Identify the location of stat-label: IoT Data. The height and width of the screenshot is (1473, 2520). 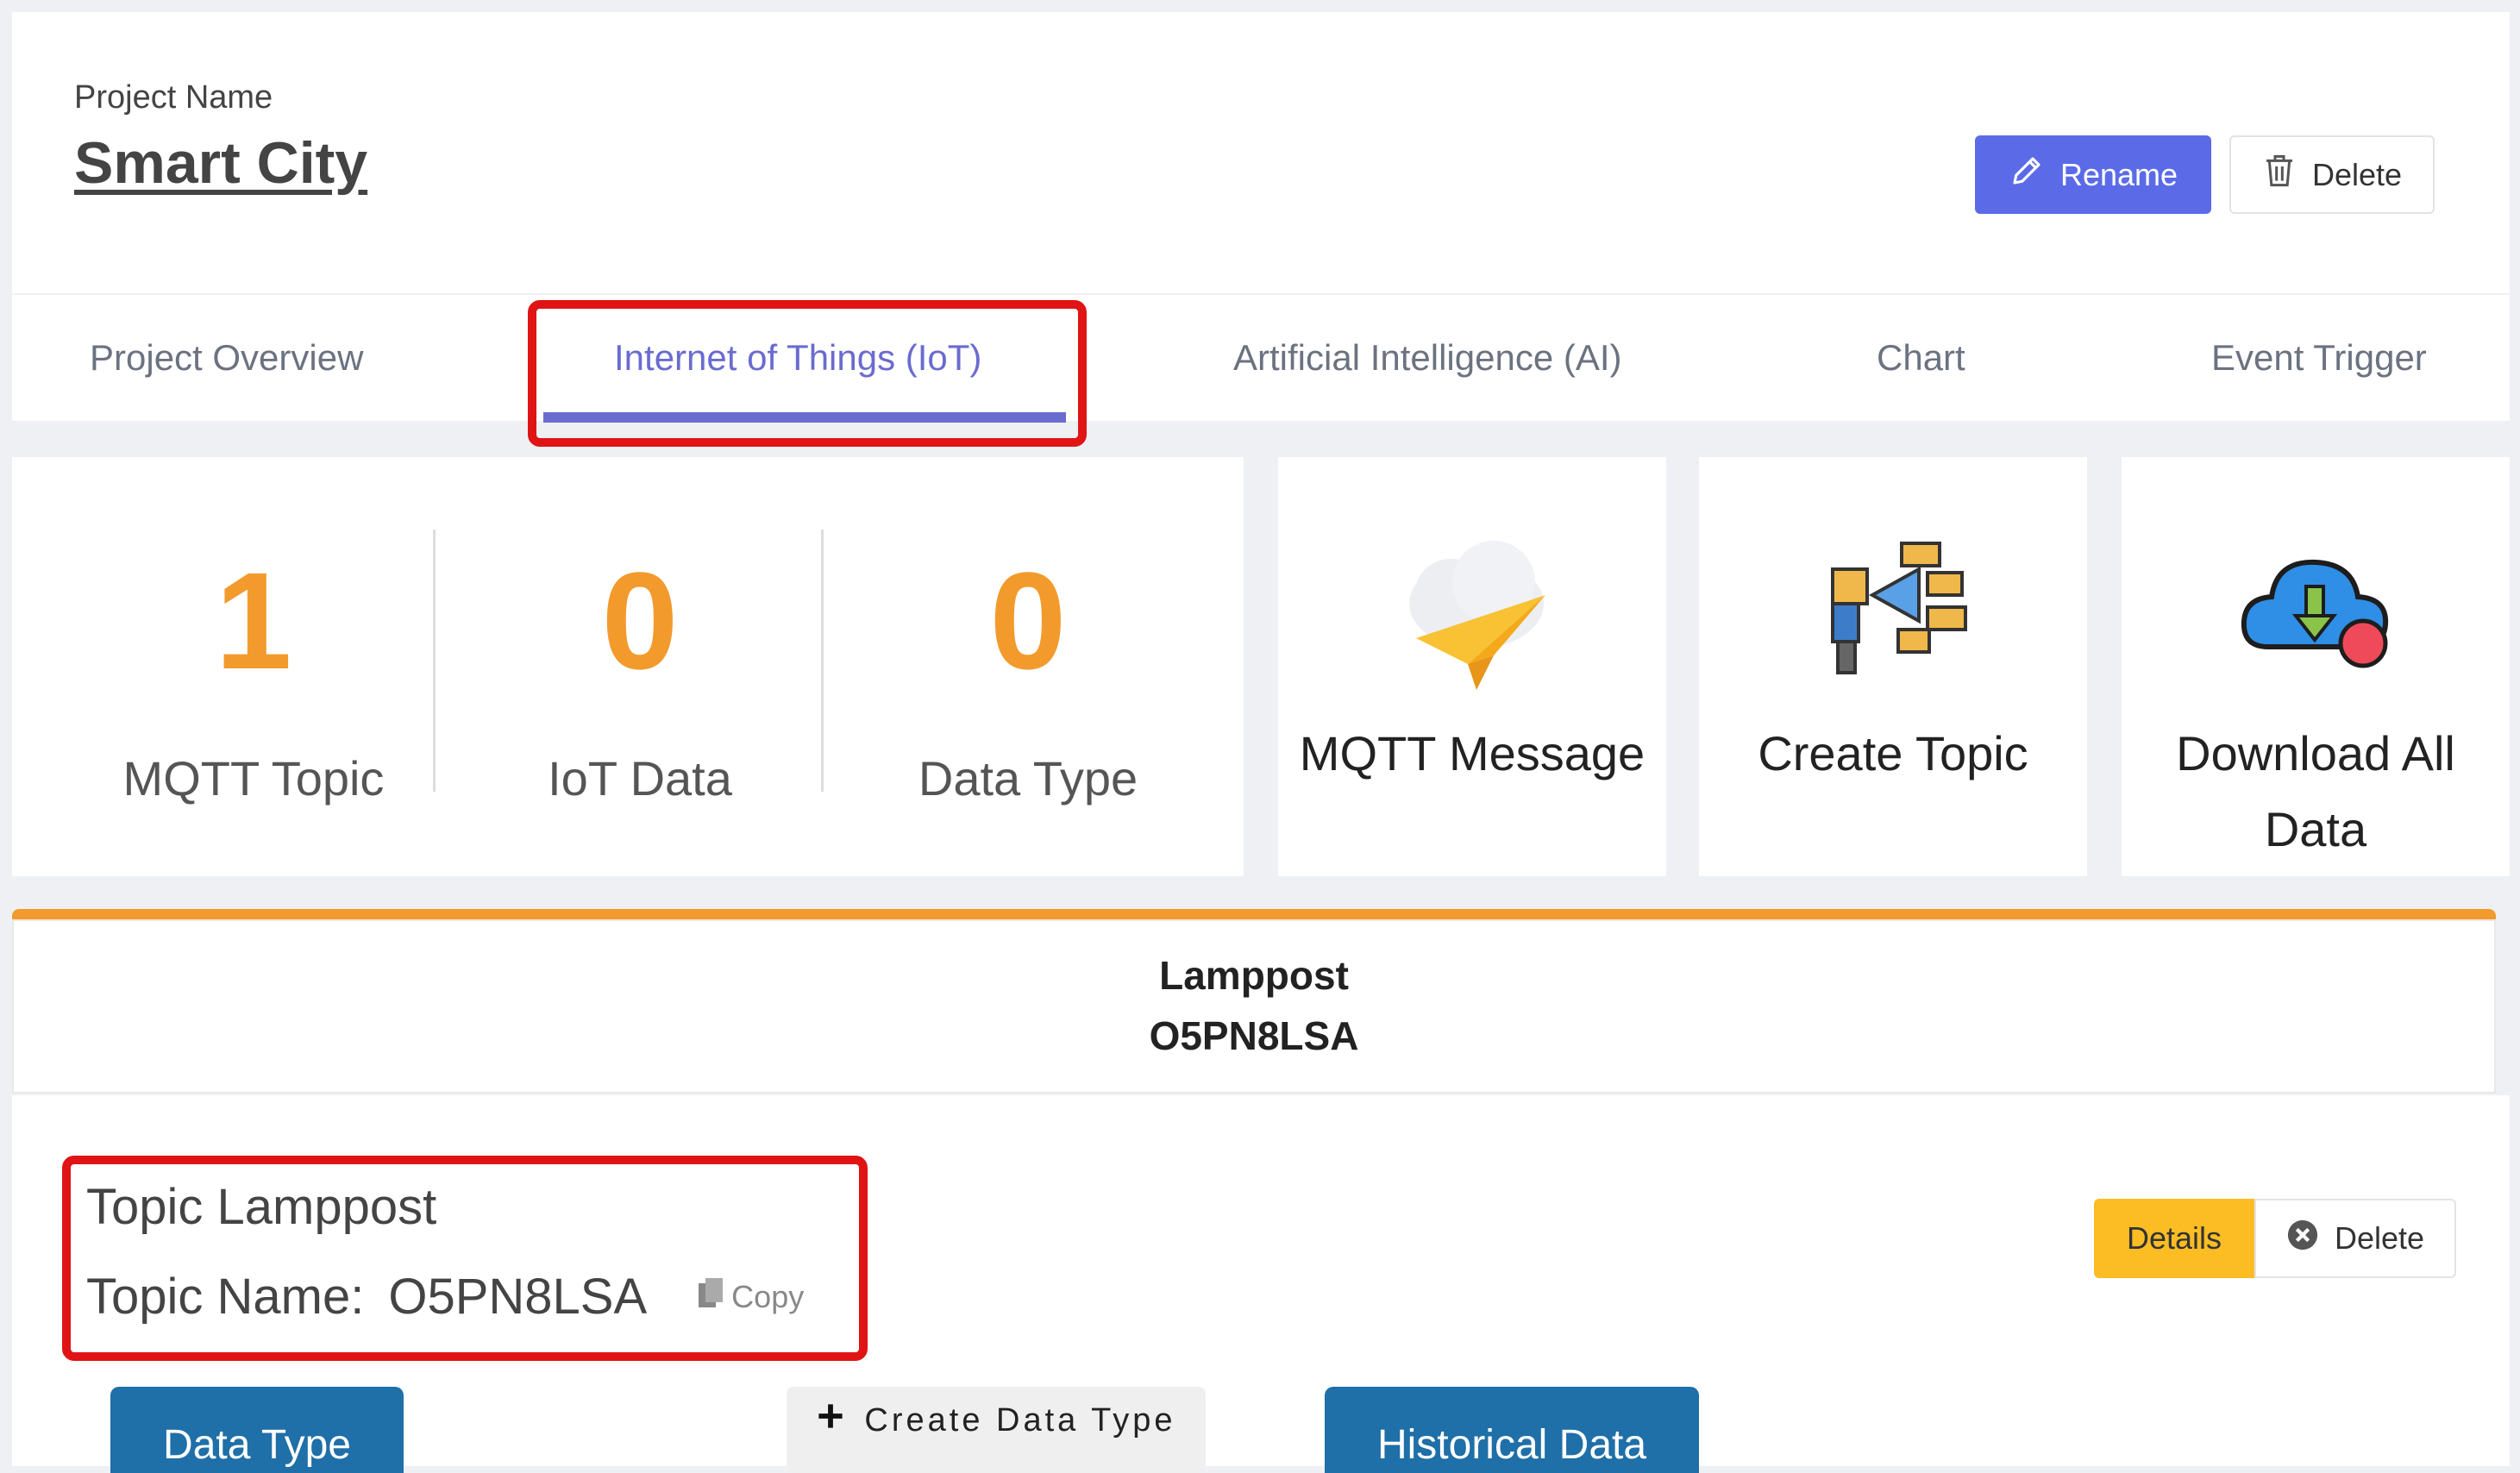
(640, 778).